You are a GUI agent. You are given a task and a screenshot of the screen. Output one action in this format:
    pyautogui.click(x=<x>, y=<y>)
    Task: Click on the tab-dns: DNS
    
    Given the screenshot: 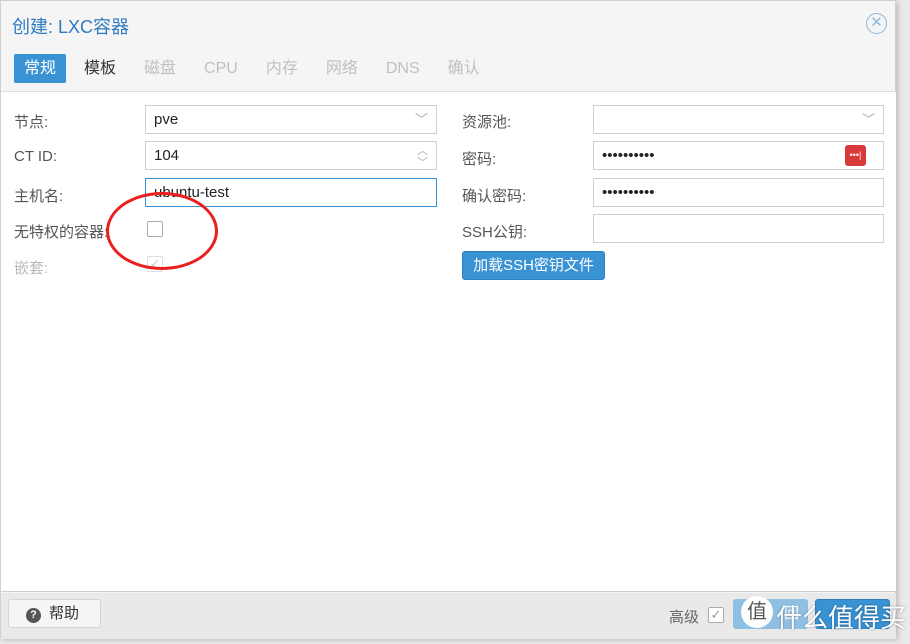 What is the action you would take?
    pyautogui.click(x=403, y=68)
    